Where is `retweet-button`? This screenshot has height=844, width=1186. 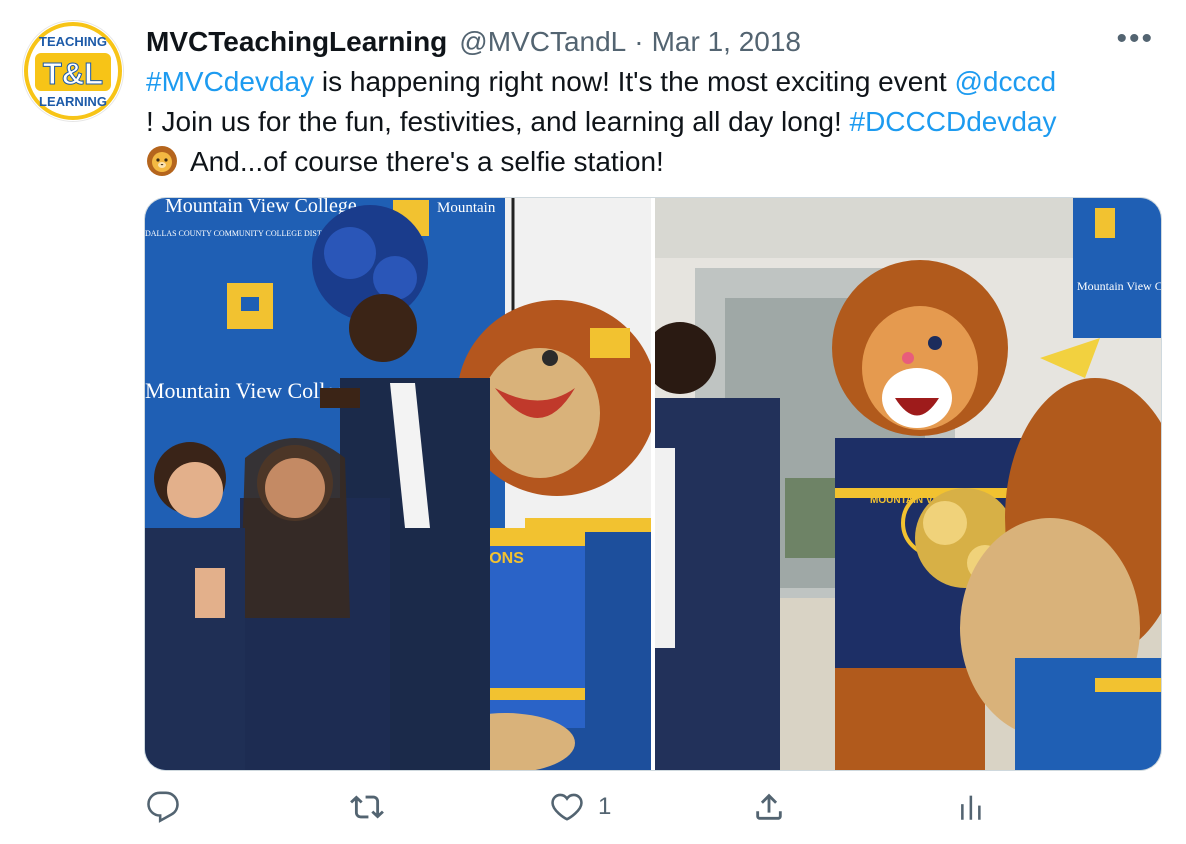
retweet-button is located at coordinates (374, 807).